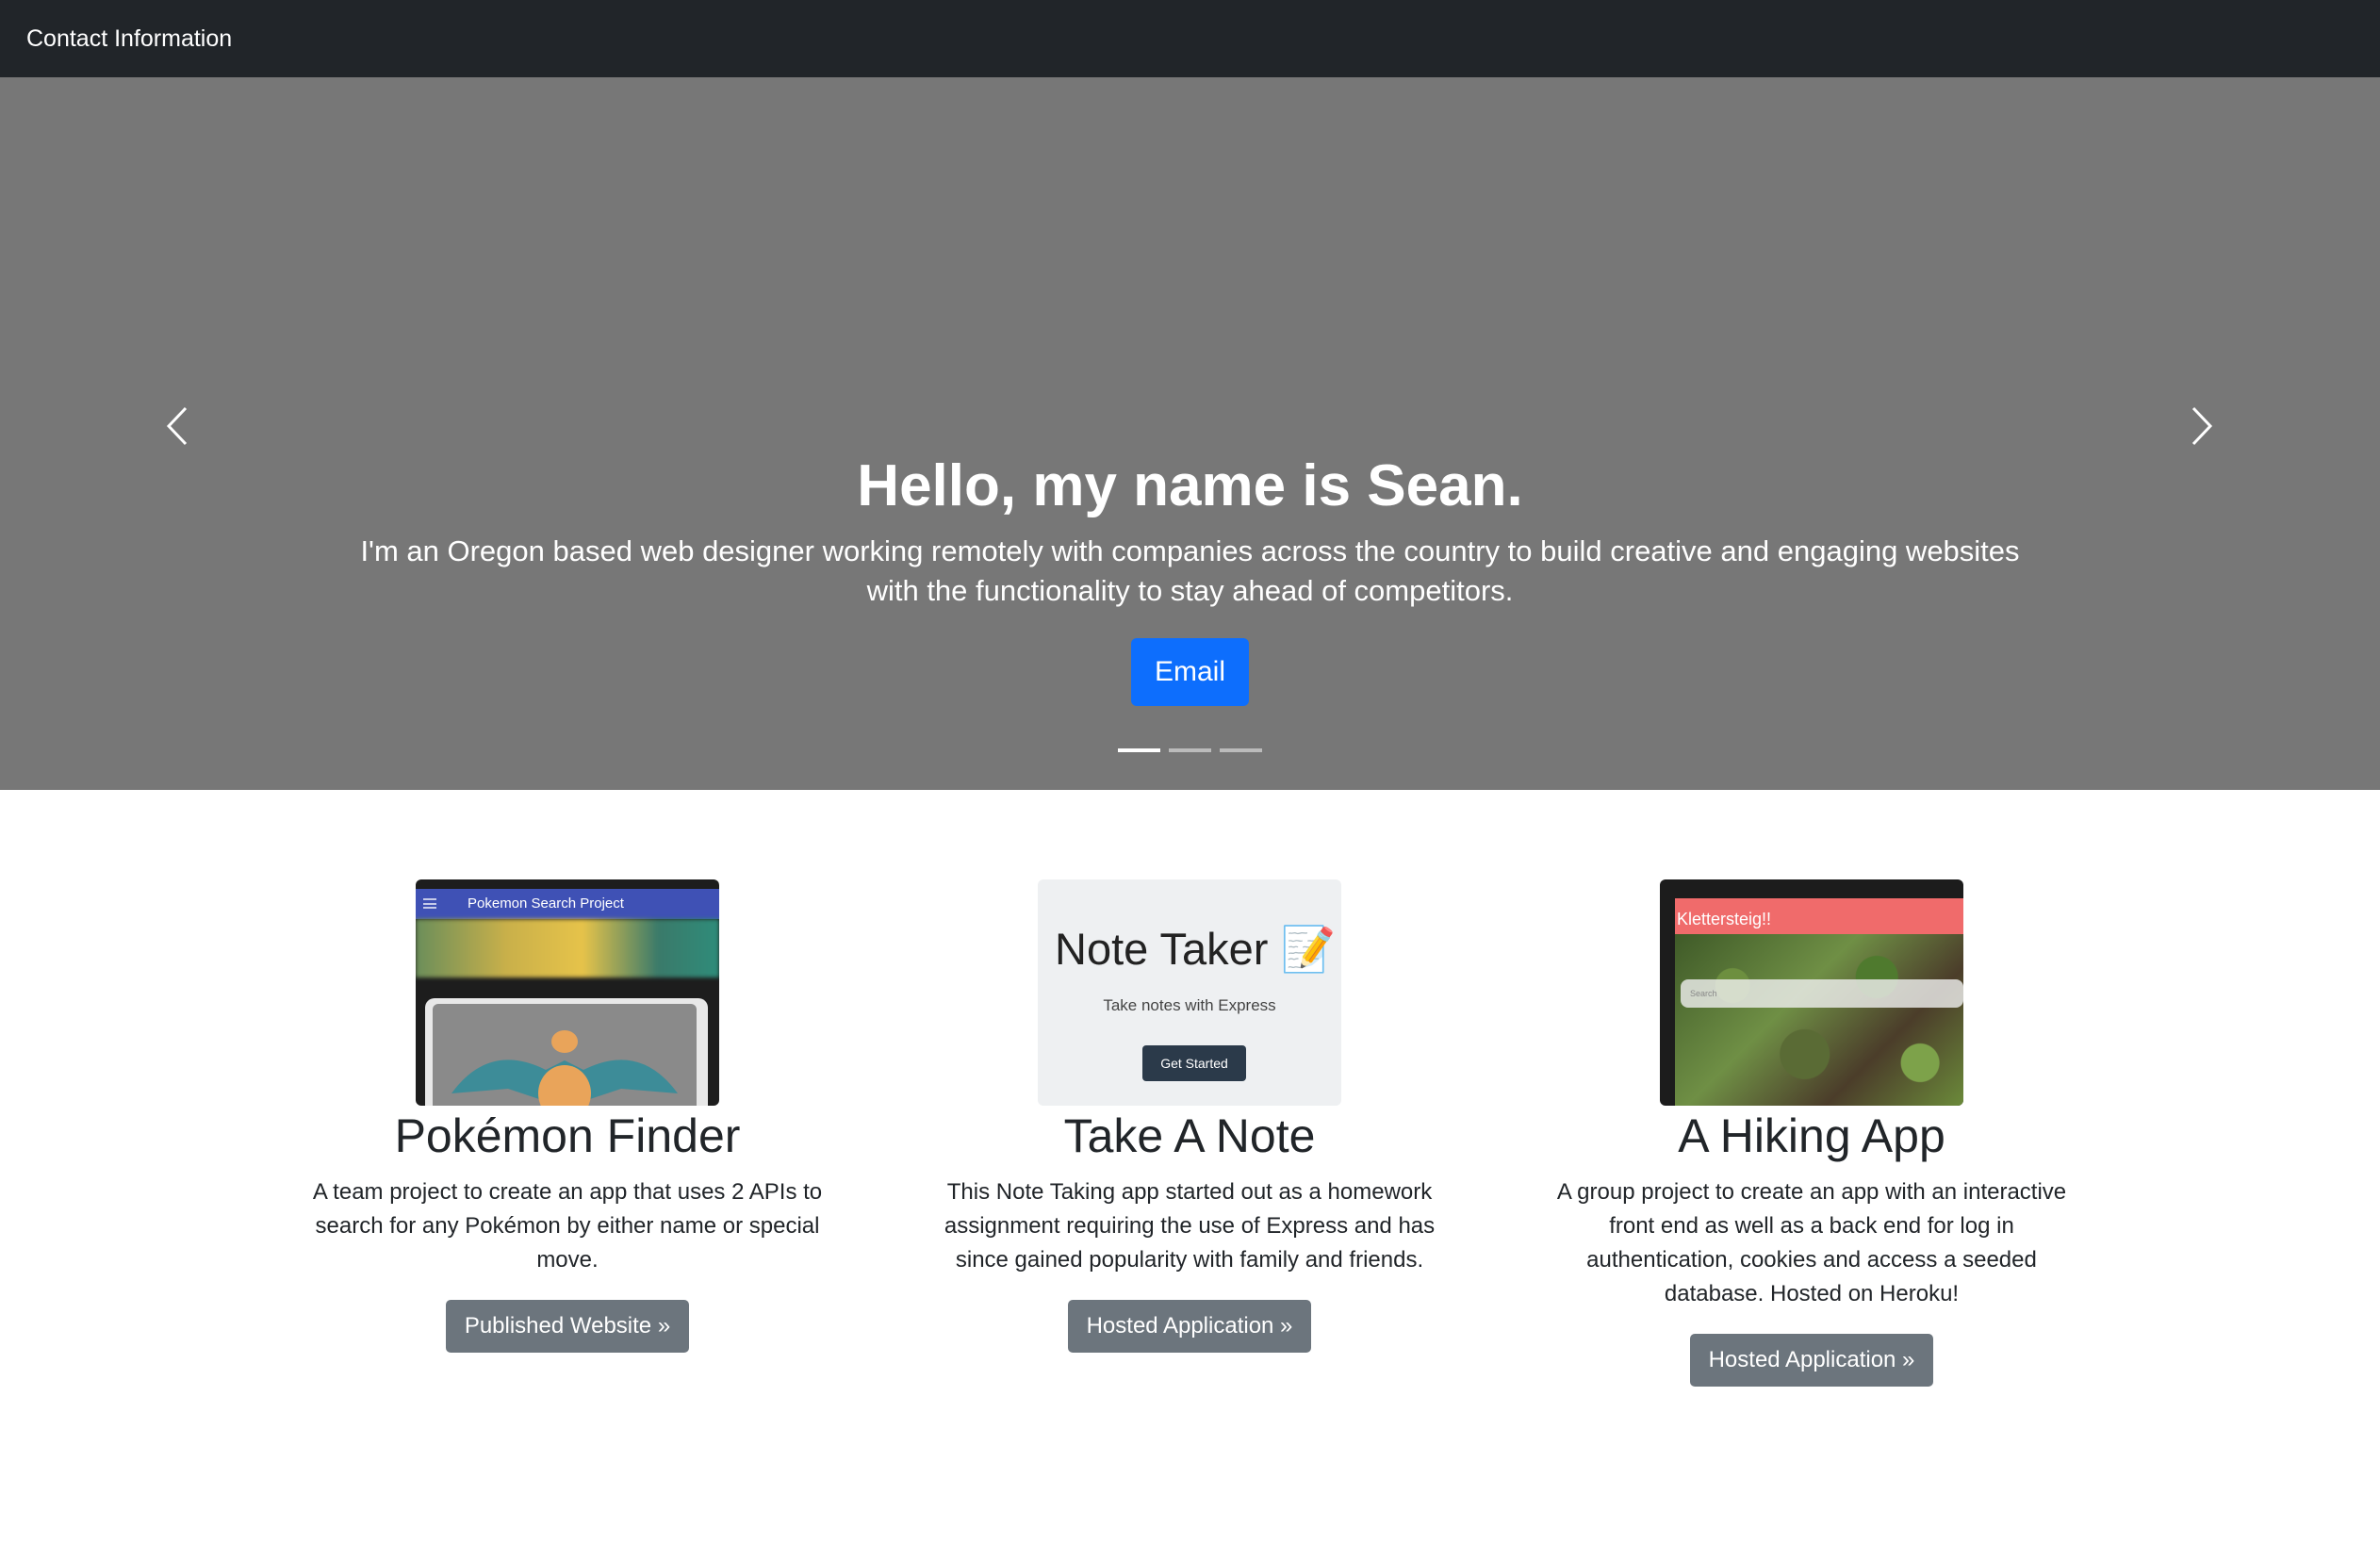 This screenshot has height=1544, width=2380. What do you see at coordinates (567, 992) in the screenshot?
I see `pokemon-finder-thumbnail: Pokemon Search Project` at bounding box center [567, 992].